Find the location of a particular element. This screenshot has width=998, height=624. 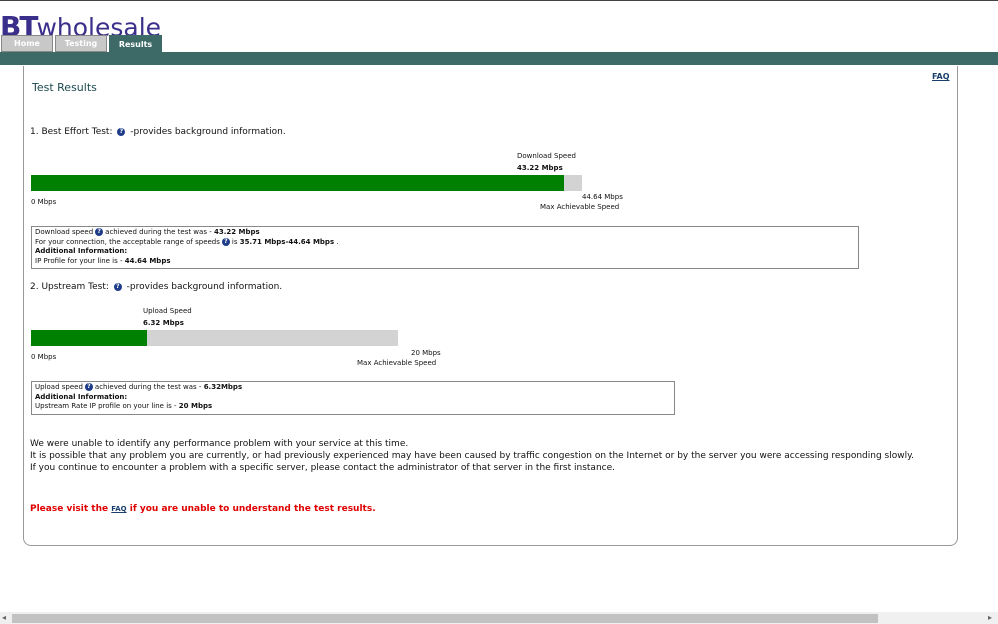

download-speed-value: 43.22 Mbps is located at coordinates (540, 168).